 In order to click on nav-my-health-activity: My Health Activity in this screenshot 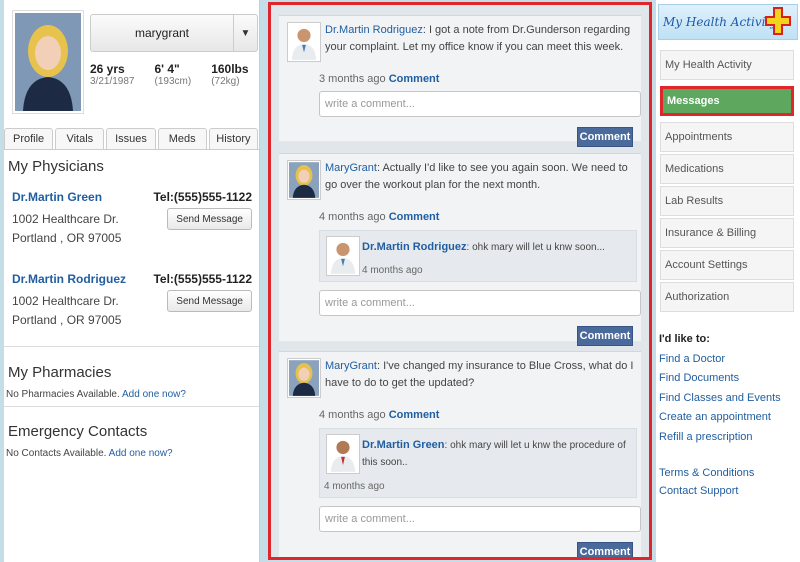, I will do `click(727, 65)`.